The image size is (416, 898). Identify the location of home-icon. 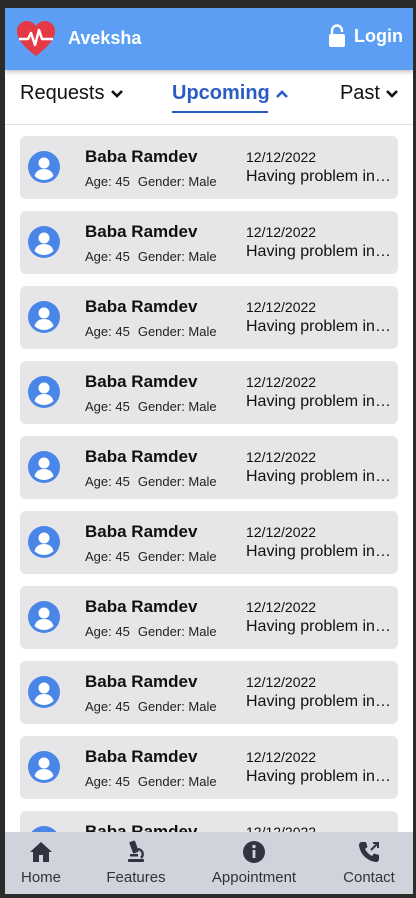
(41, 852).